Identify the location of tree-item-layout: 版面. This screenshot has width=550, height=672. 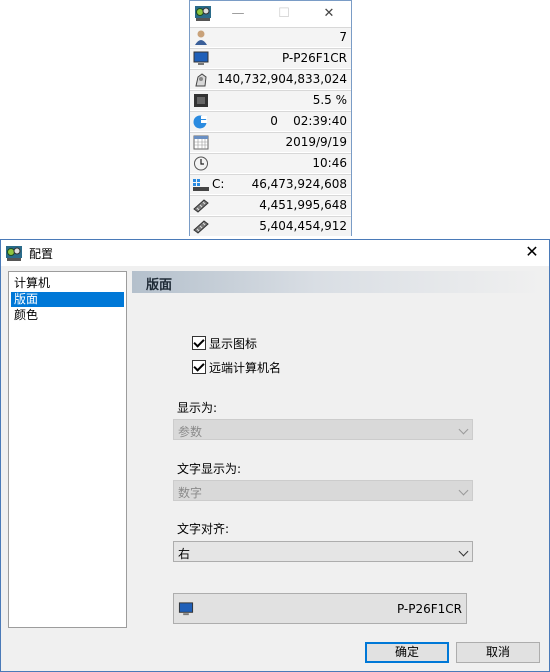
(67, 299).